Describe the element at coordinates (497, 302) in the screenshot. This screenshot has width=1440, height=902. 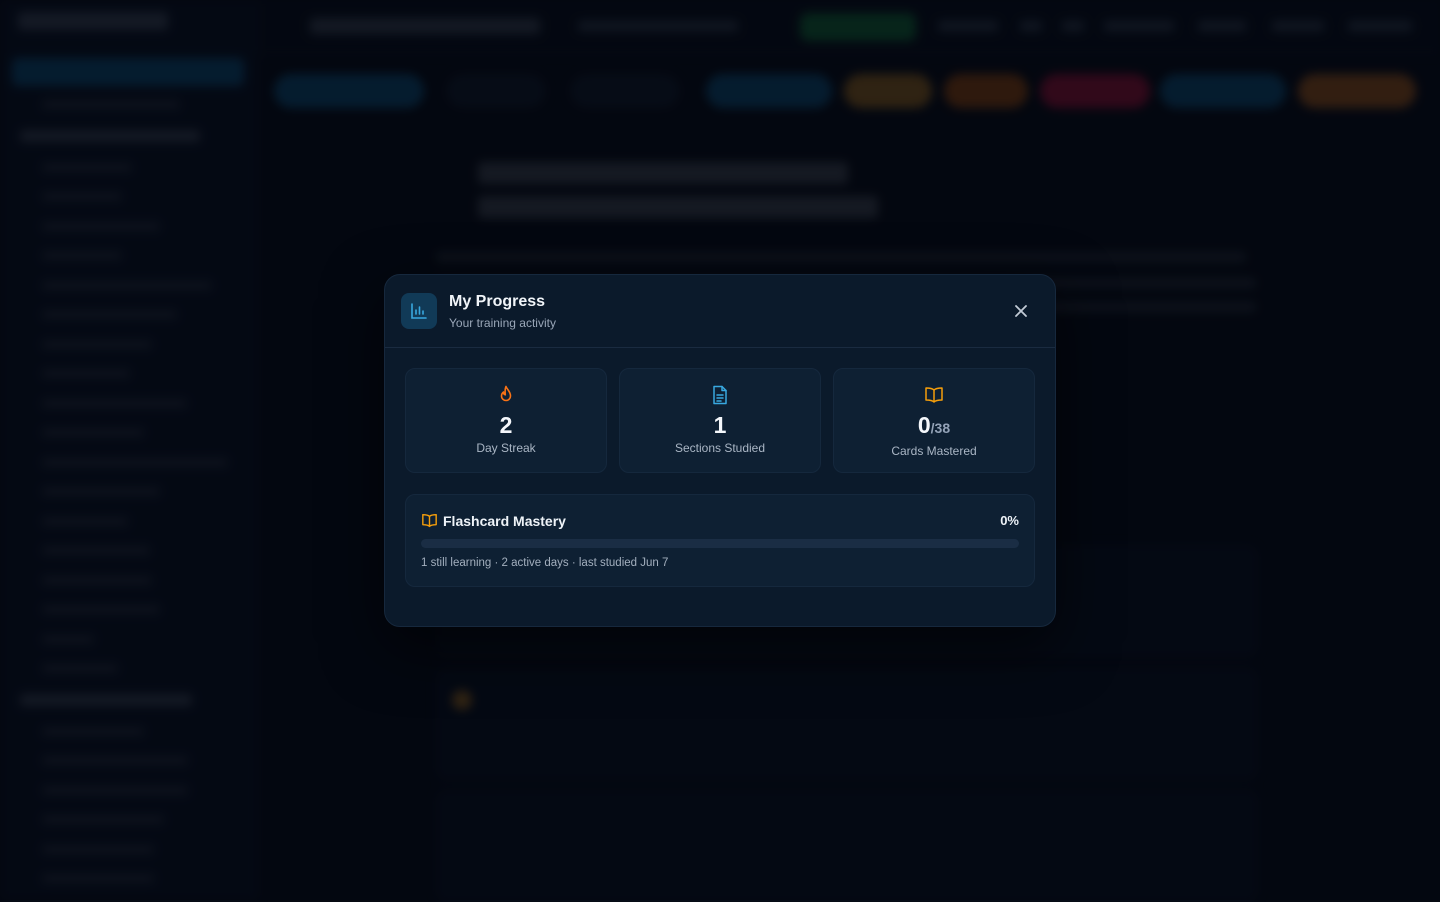
I see `modal-title: My Progress` at that location.